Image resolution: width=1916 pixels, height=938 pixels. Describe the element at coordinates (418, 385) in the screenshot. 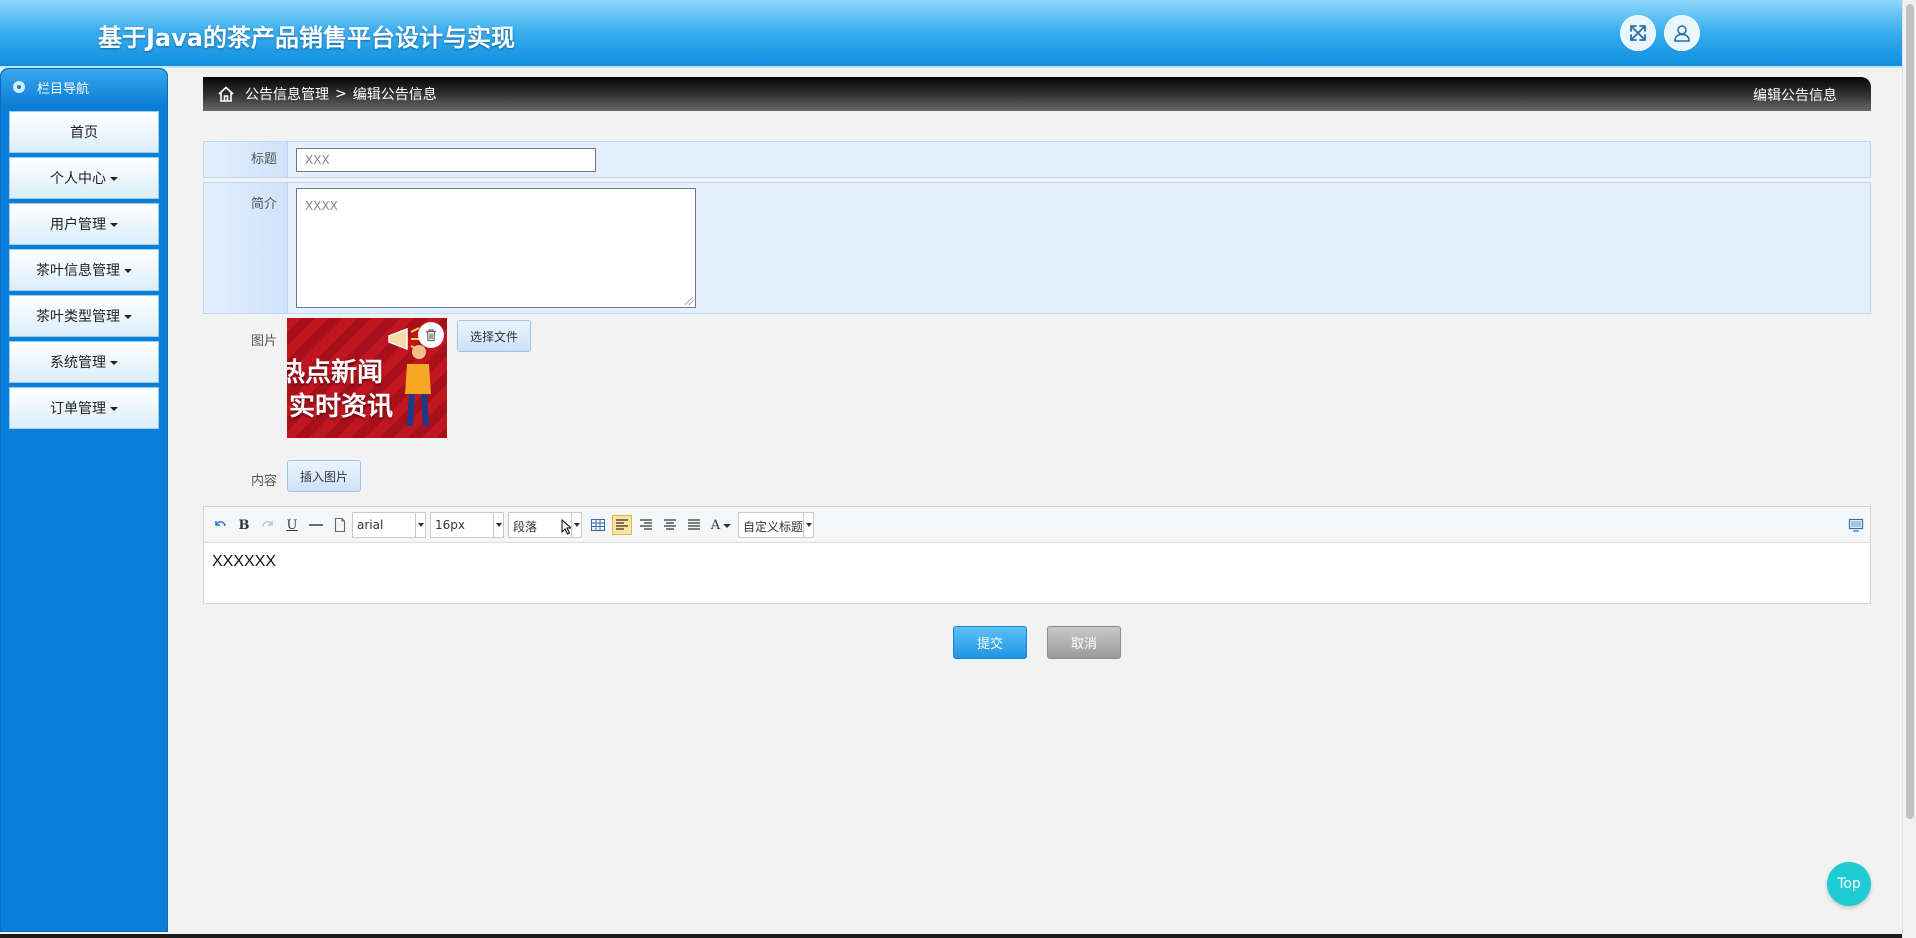

I see `person-illustration-icon` at that location.